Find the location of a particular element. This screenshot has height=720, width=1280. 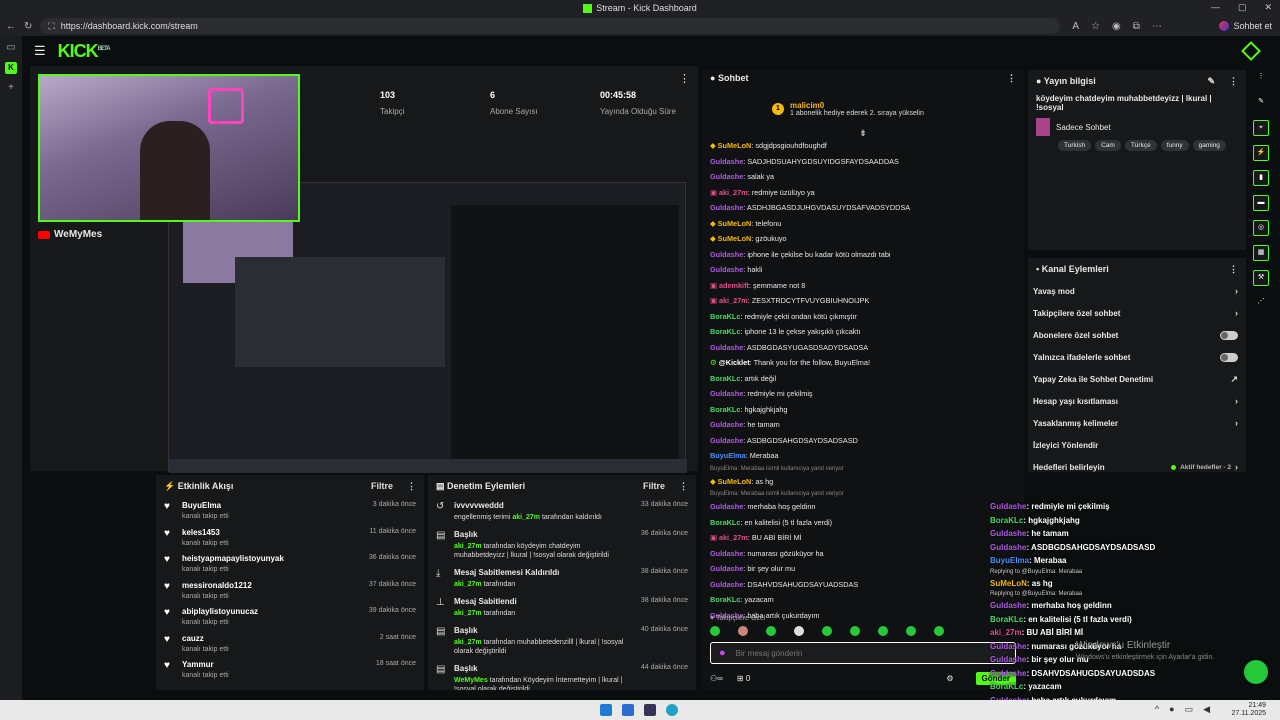

chat-message: ▣ aki_27m: BU ABİ BİRİ Mİ is located at coordinates (863, 538).